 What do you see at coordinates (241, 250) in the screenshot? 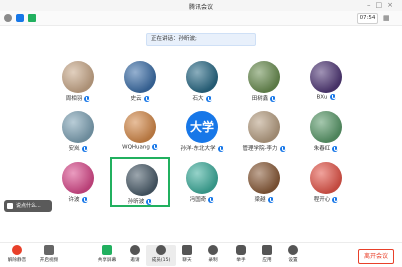
I see `hand-icon` at bounding box center [241, 250].